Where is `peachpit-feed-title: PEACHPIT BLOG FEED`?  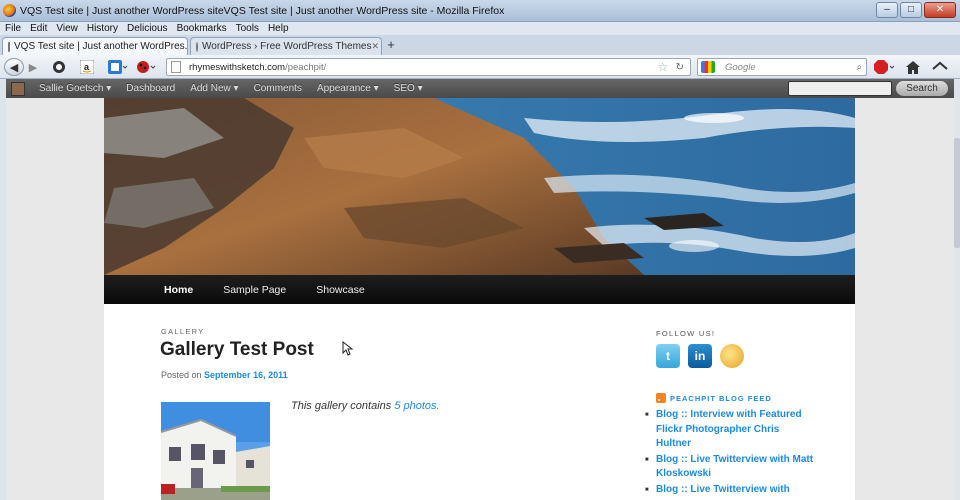 peachpit-feed-title: PEACHPIT BLOG FEED is located at coordinates (721, 398).